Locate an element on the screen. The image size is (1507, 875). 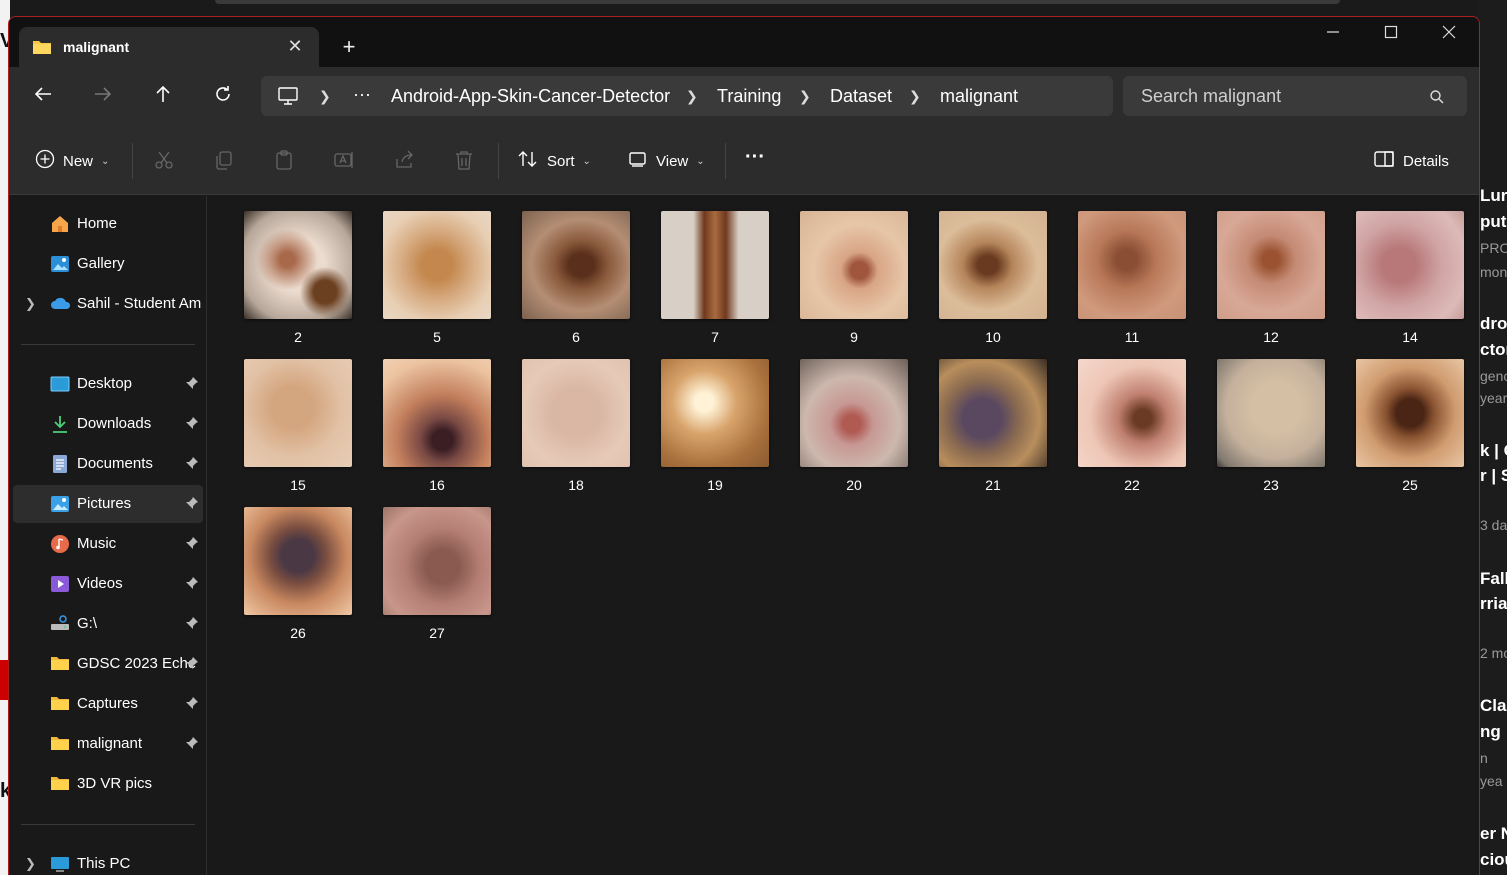
tab-close-button: ✕ is located at coordinates (295, 47).